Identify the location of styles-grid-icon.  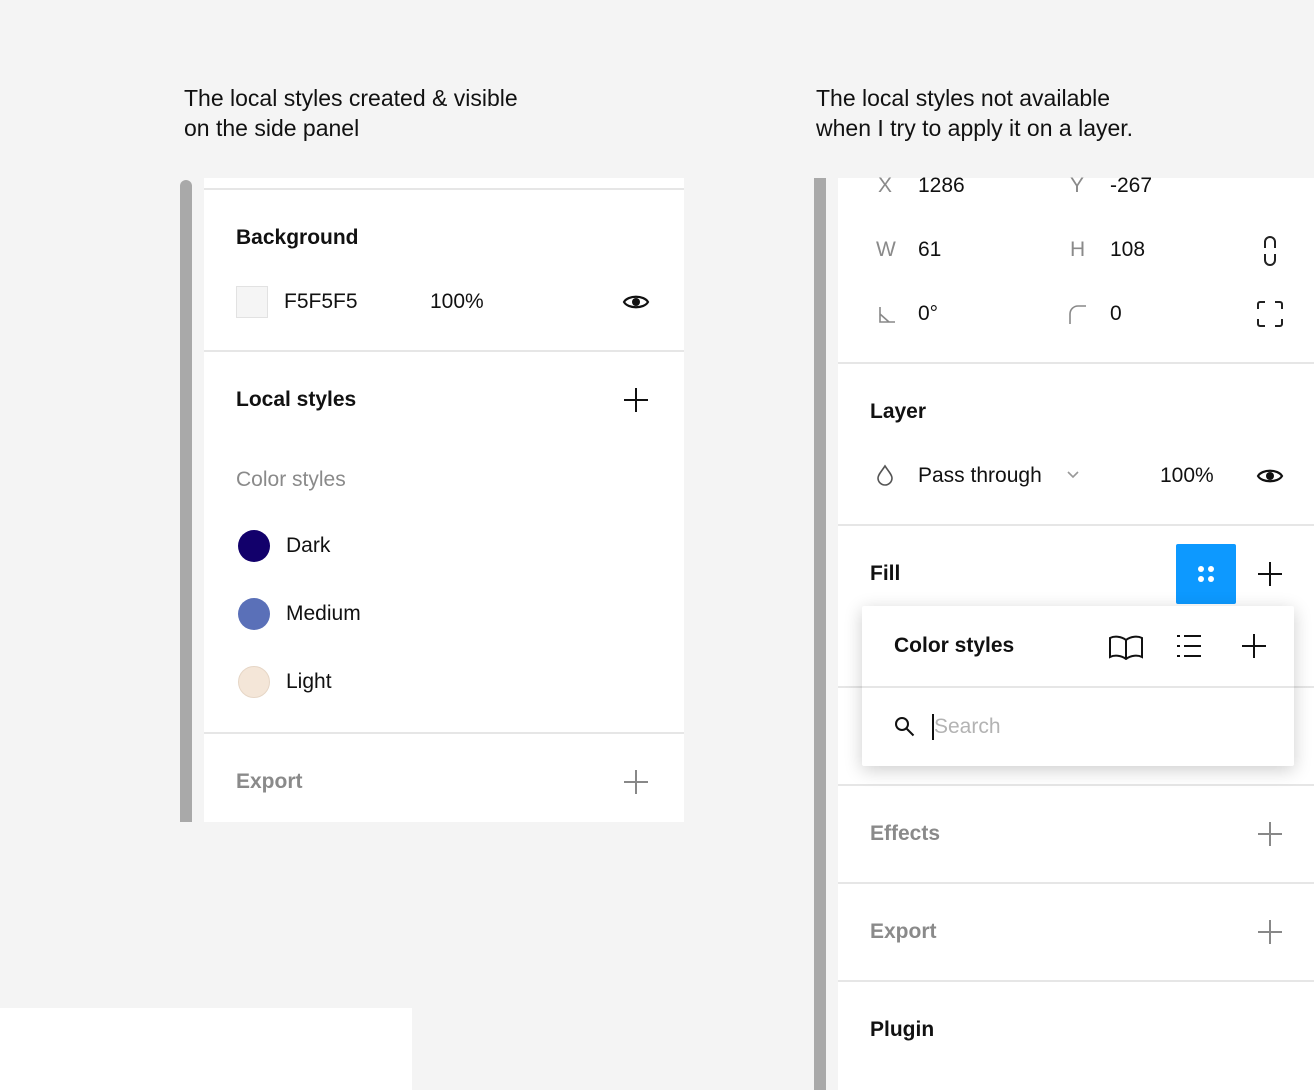
(1206, 574).